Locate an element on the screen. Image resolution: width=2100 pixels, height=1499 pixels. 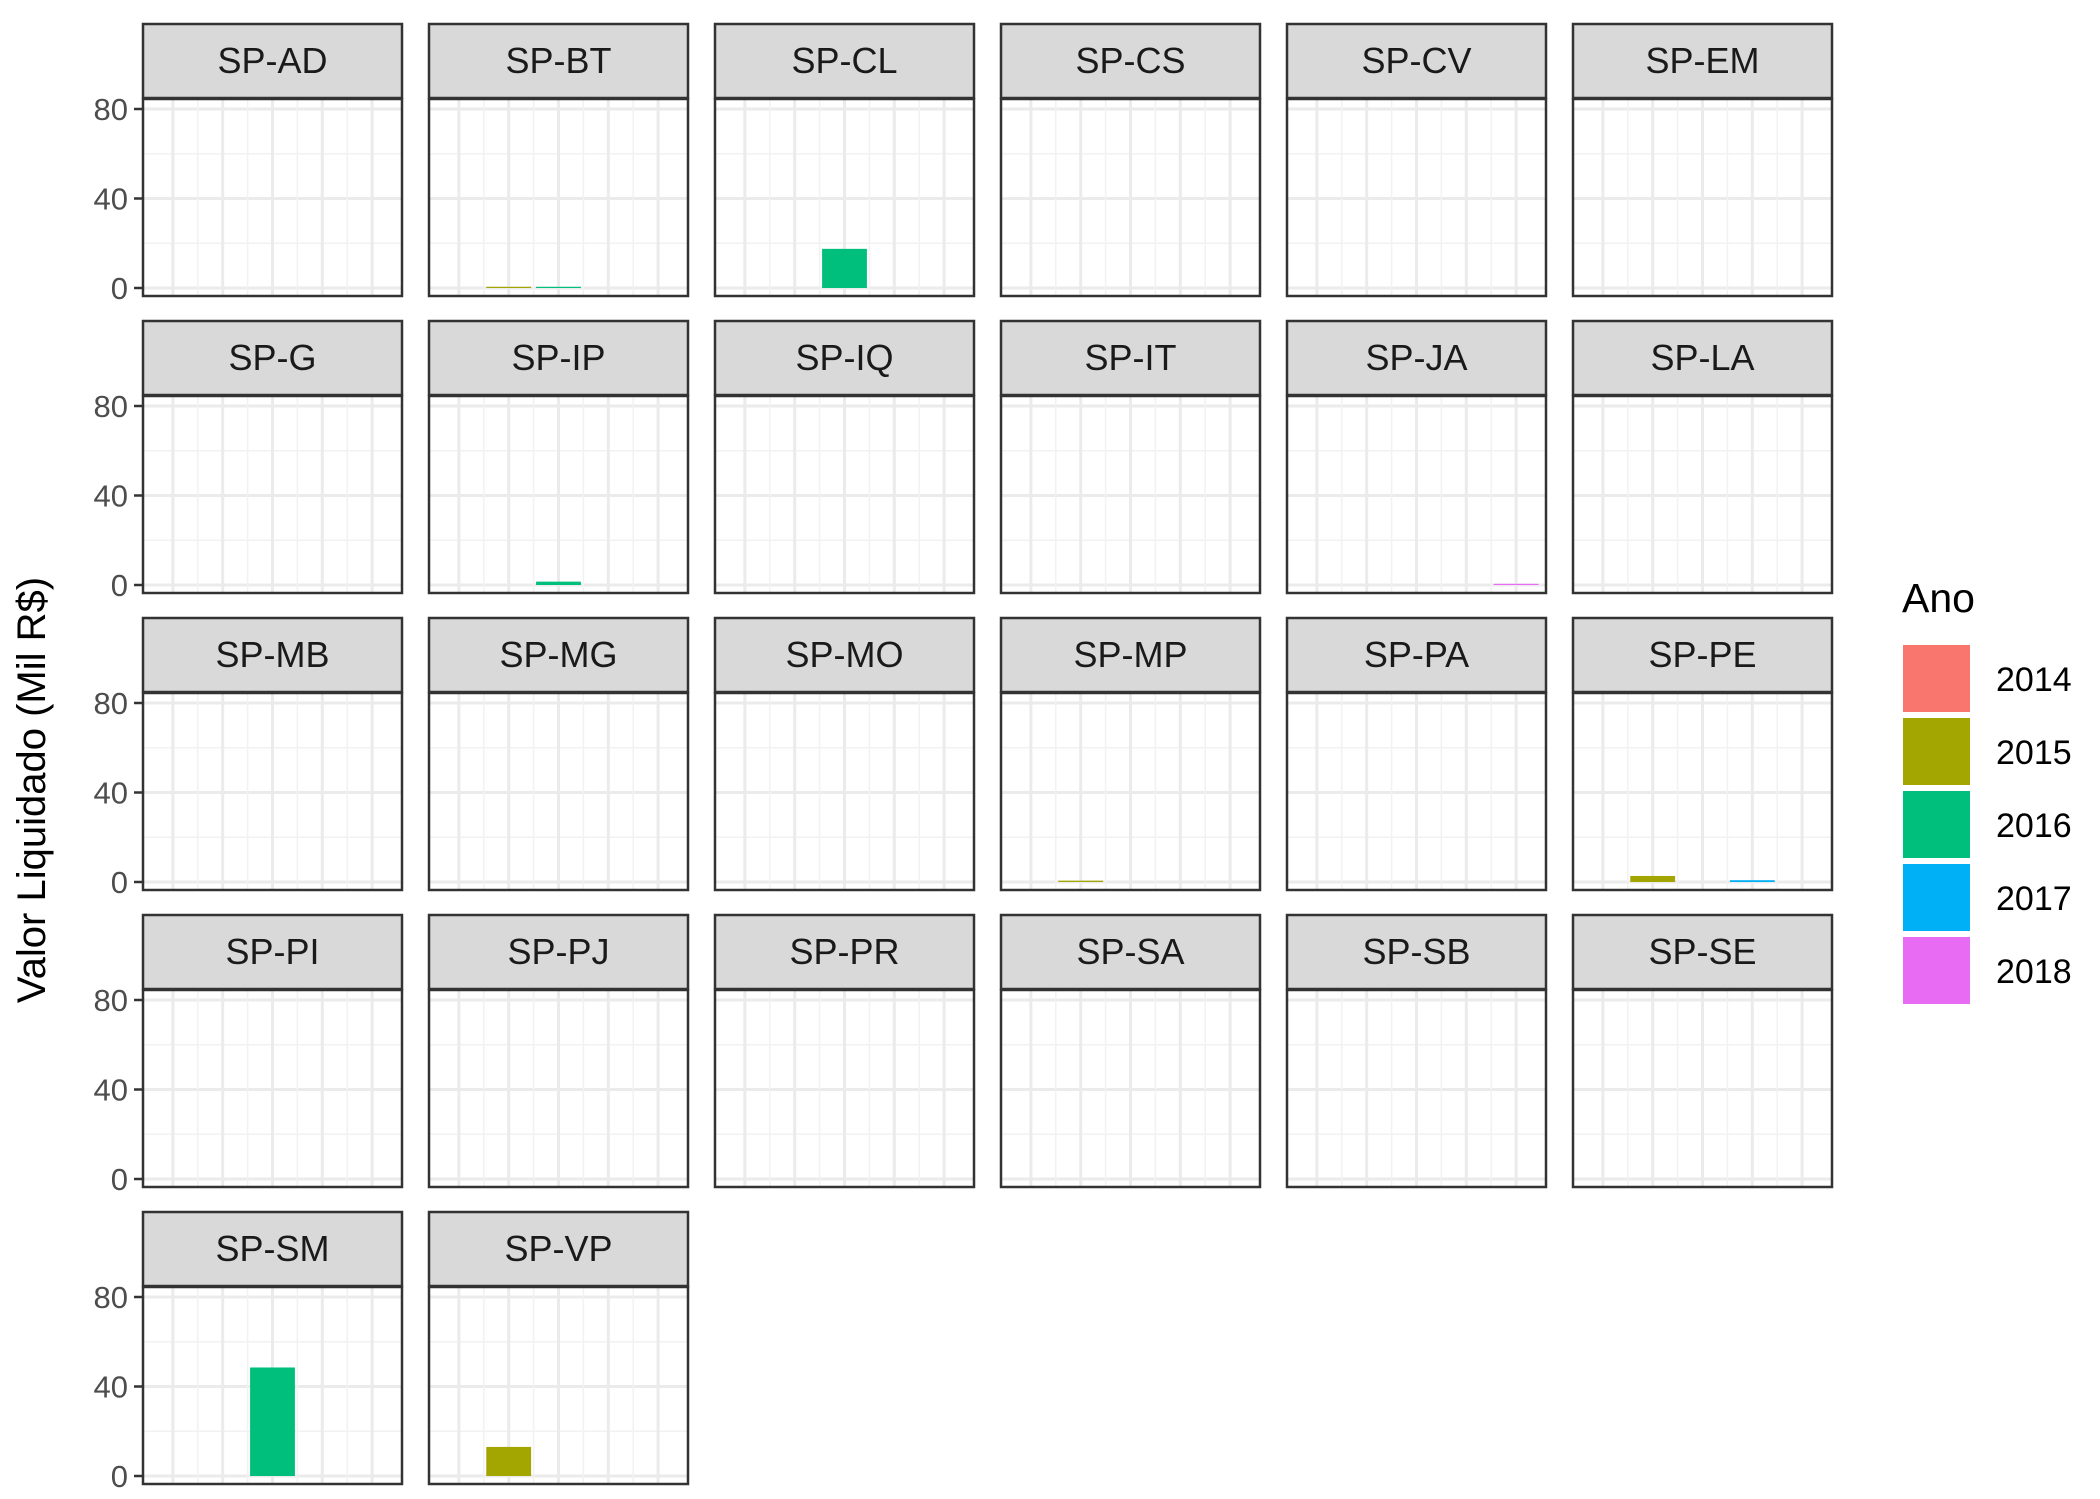
legend-label-2015: 2015 is located at coordinates (2034, 753).